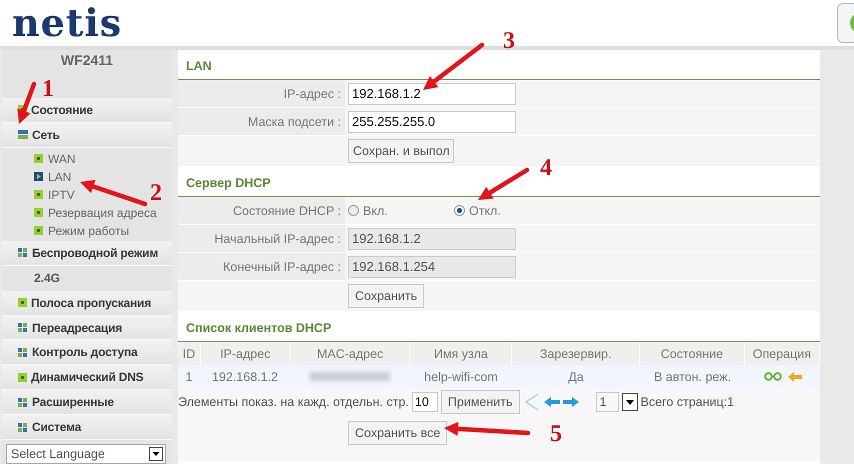 This screenshot has width=854, height=464. Describe the element at coordinates (87, 253) in the screenshot. I see `sidebar-item: Беспроводной режим` at that location.